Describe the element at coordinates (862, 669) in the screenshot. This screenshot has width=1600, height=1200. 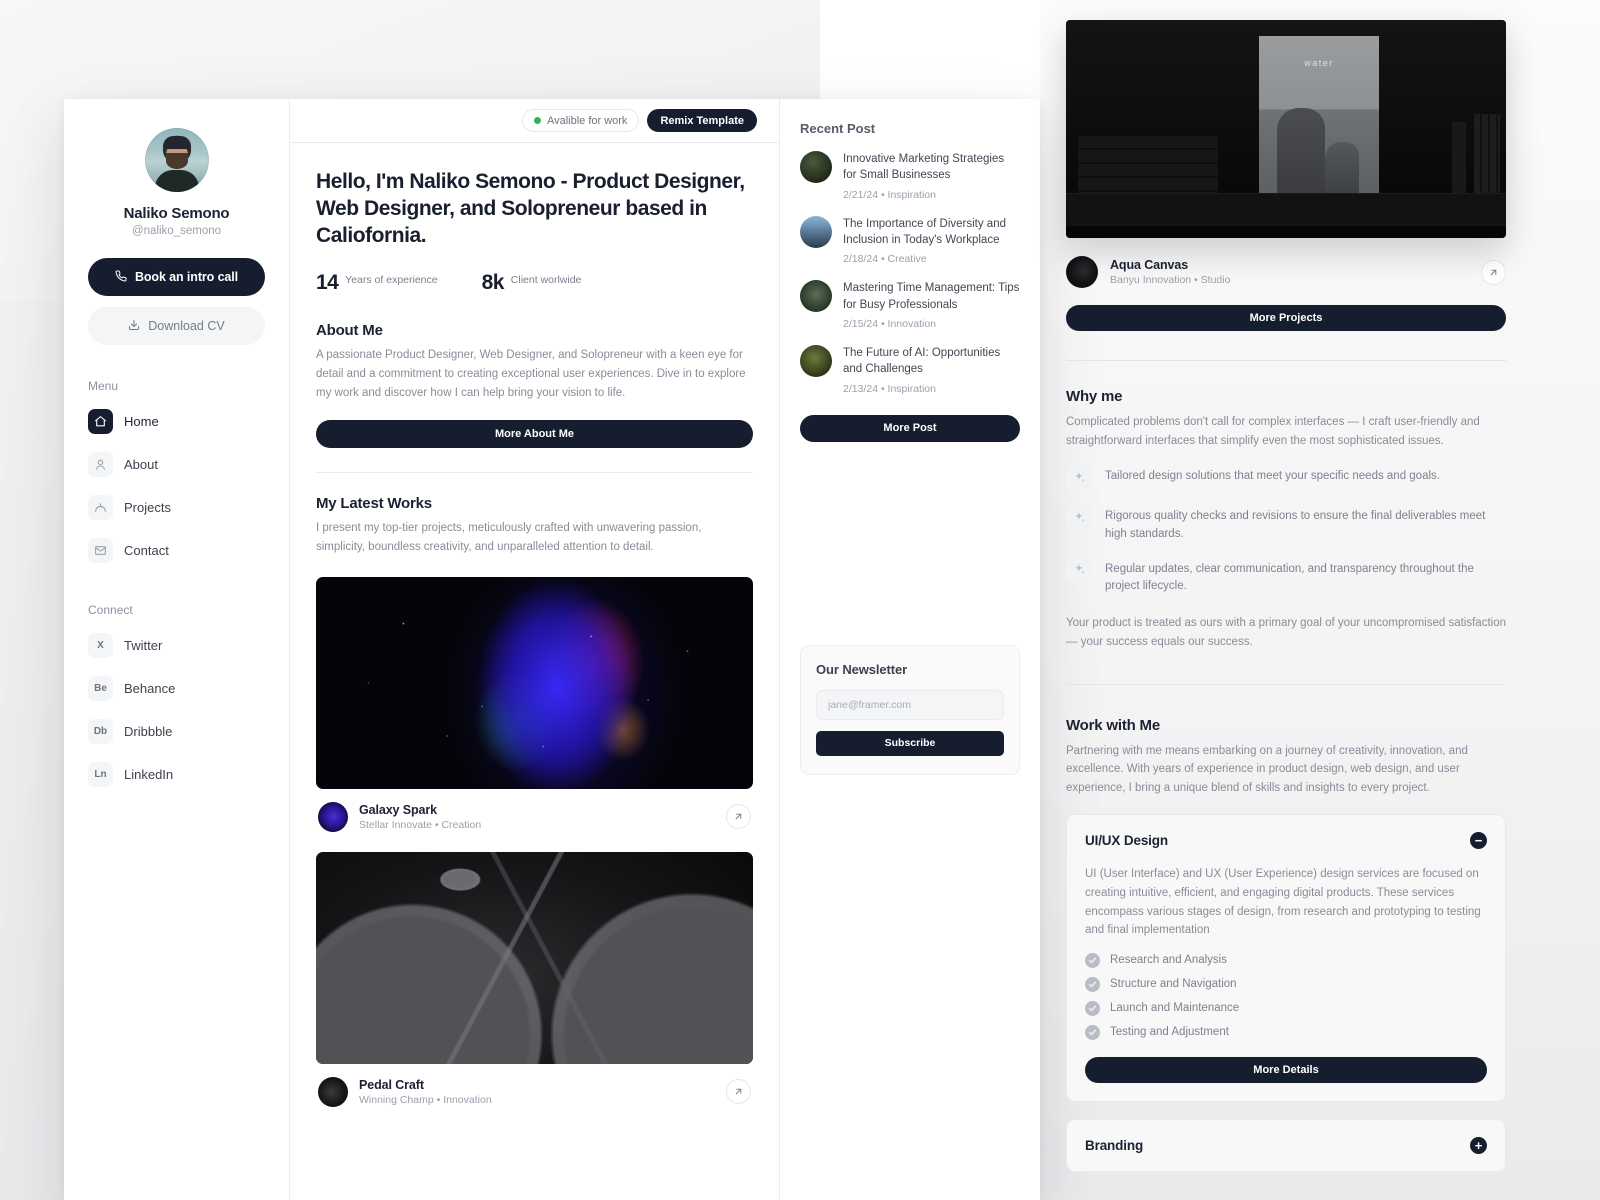
I see `newsletter-title: Our Newsletter` at that location.